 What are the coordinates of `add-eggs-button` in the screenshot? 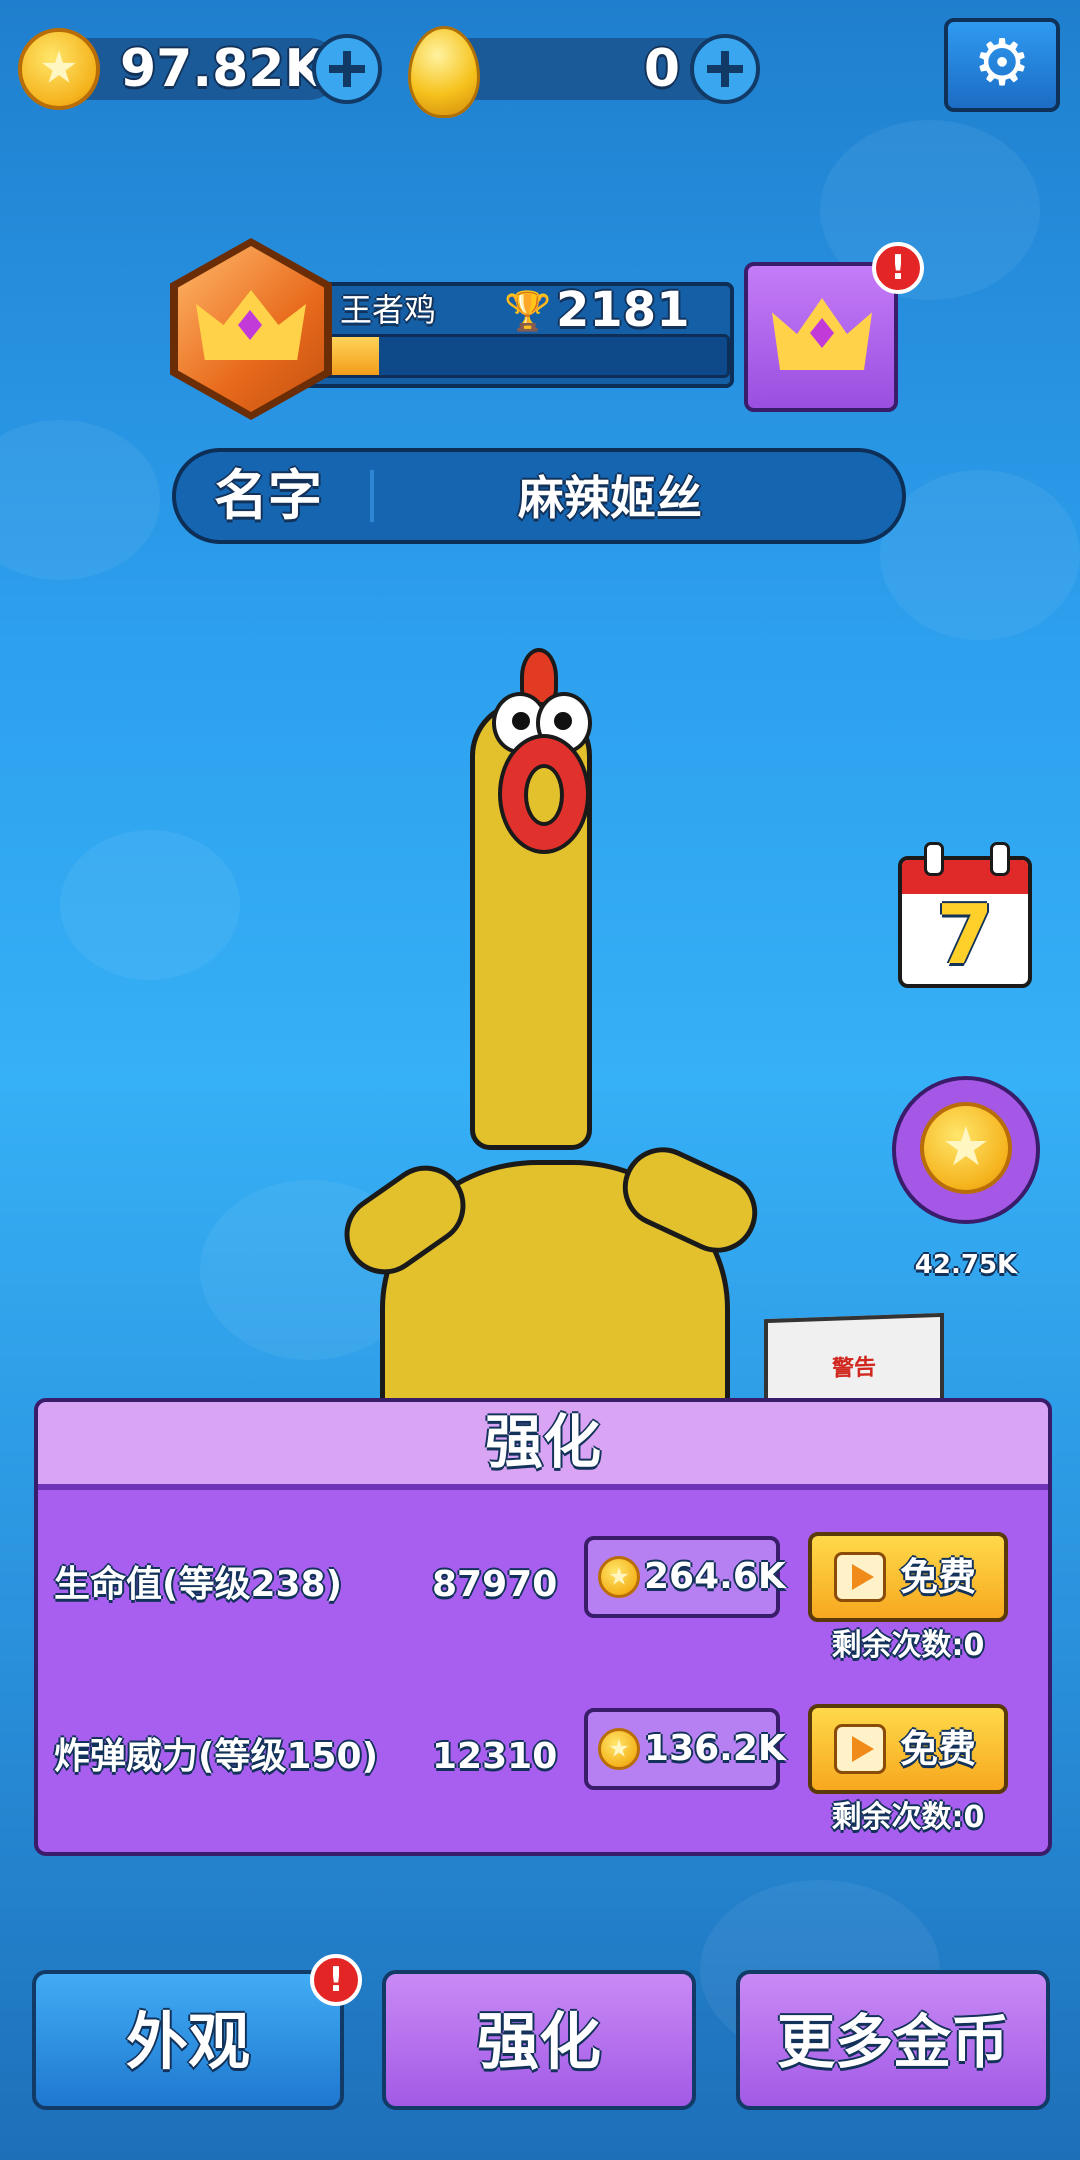 It's located at (725, 69).